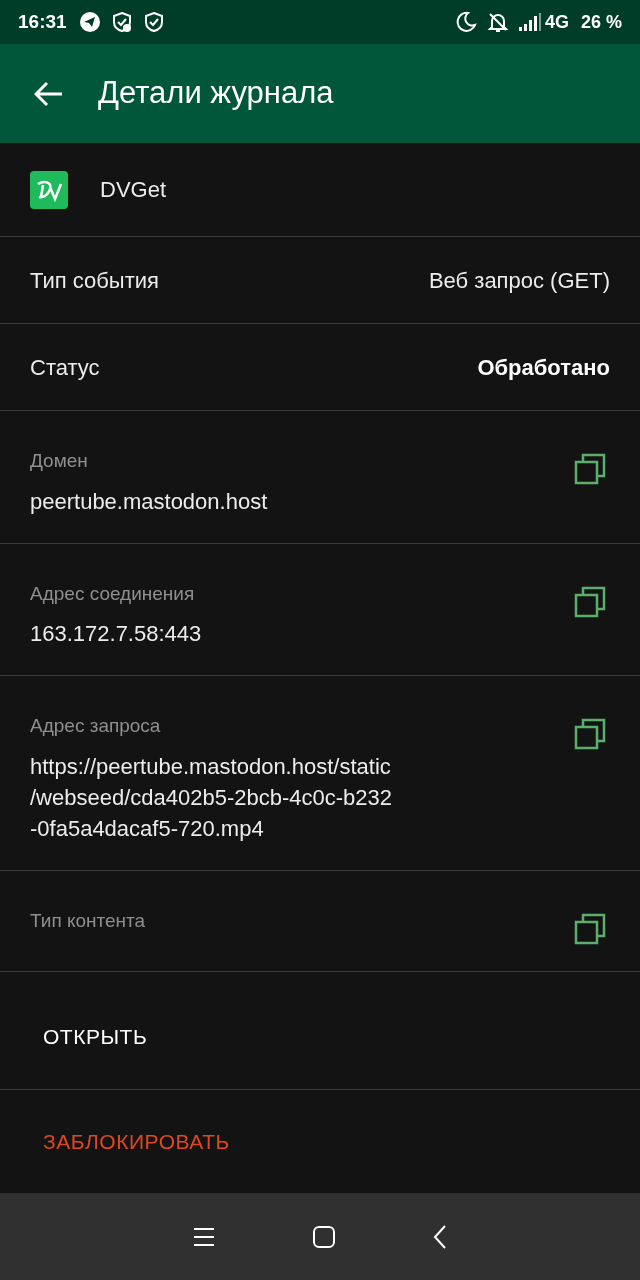 The image size is (640, 1280). Describe the element at coordinates (88, 920) in the screenshot. I see `field-label: Тип контента` at that location.